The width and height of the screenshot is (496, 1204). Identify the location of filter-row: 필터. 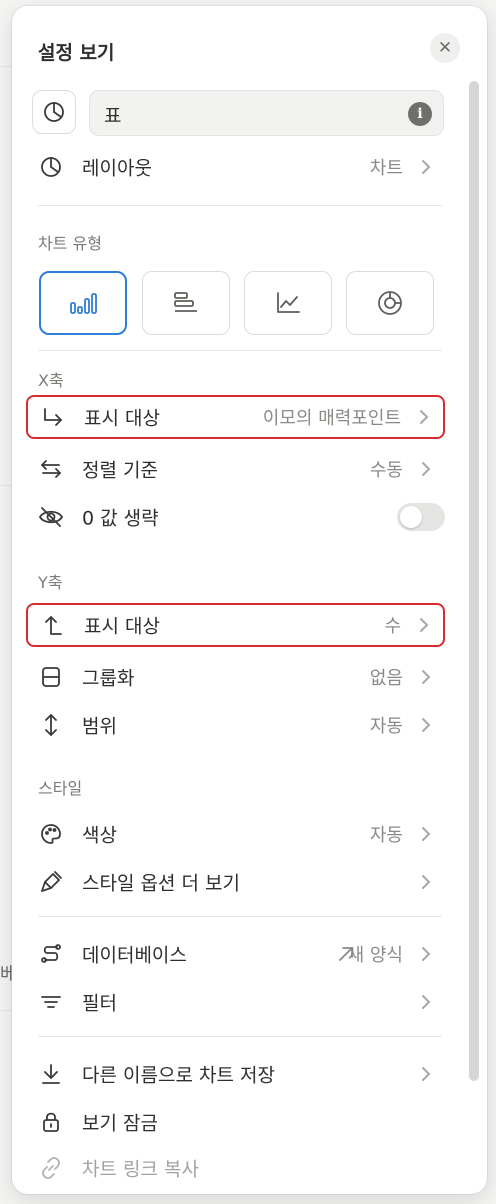
(235, 1002).